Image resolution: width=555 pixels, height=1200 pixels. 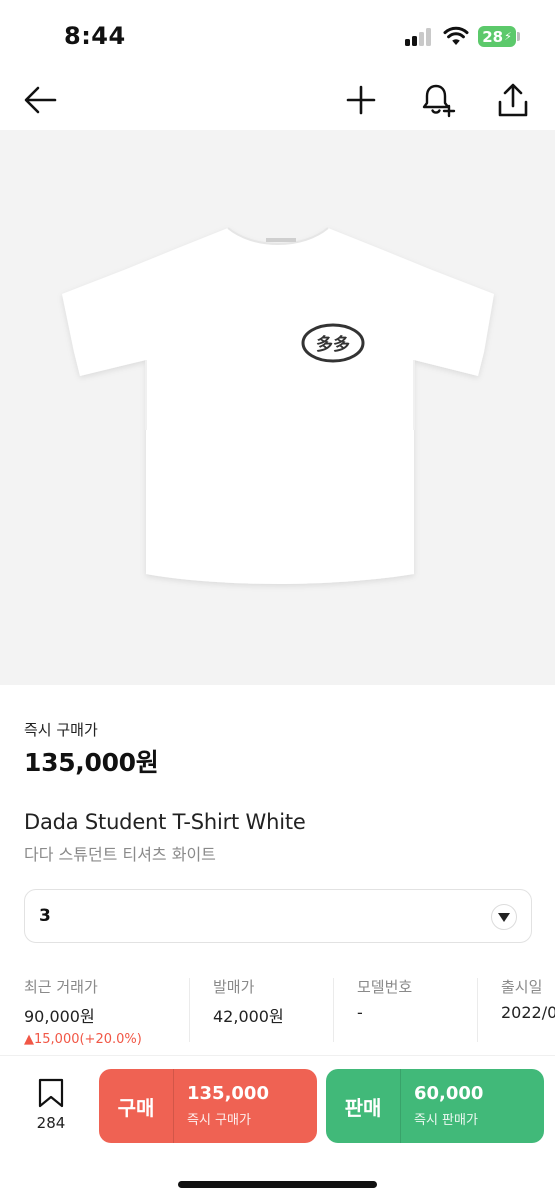 What do you see at coordinates (333, 344) in the screenshot?
I see `shirt-print-logo: 多多` at bounding box center [333, 344].